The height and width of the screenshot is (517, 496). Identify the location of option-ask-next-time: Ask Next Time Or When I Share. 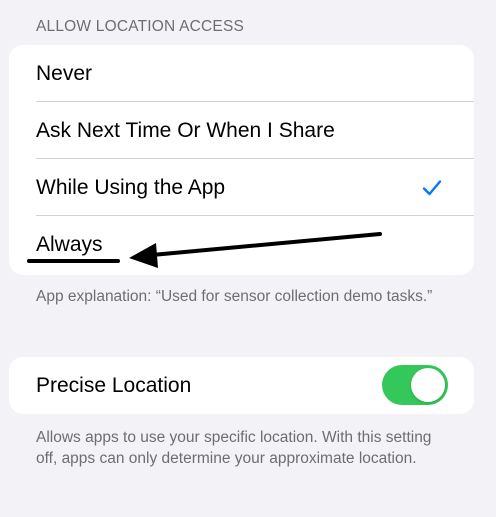
(241, 130).